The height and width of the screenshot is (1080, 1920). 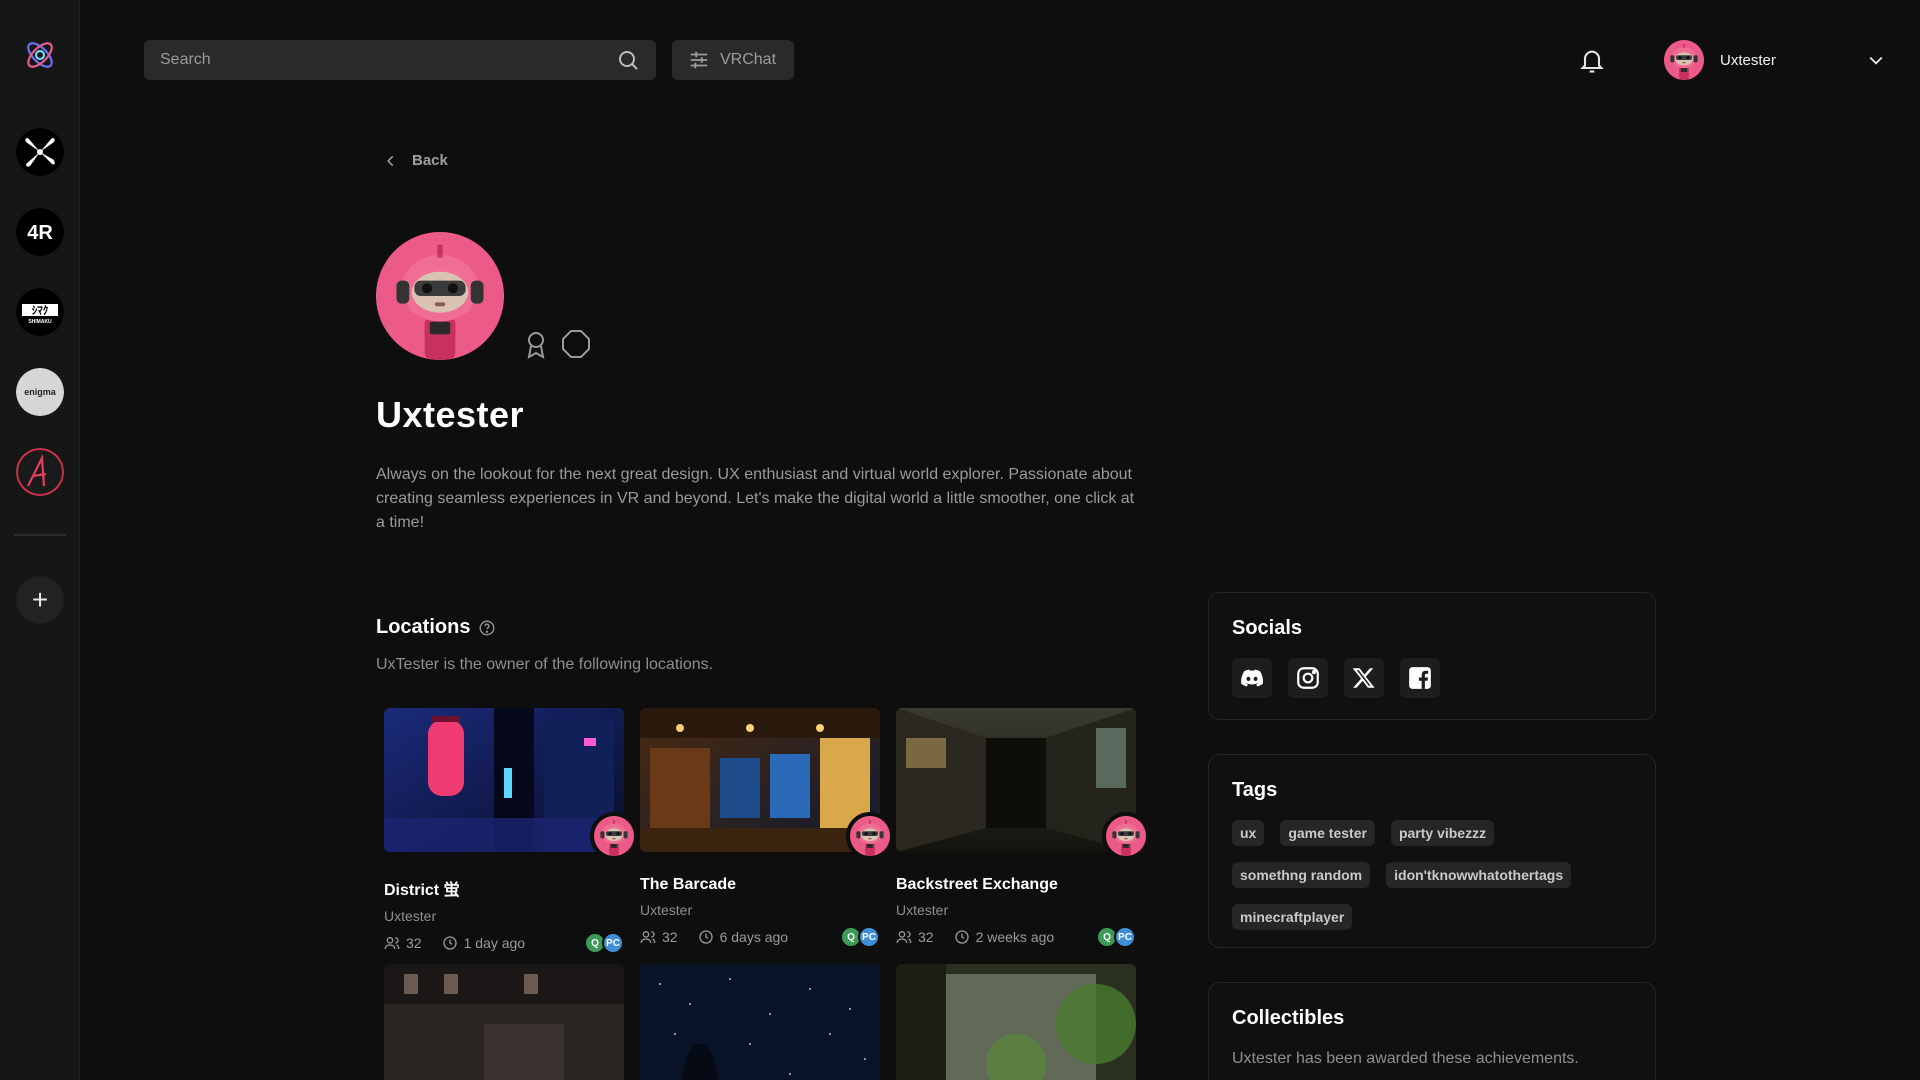 What do you see at coordinates (1292, 917) in the screenshot?
I see `tag-chip: minecraftplayer` at bounding box center [1292, 917].